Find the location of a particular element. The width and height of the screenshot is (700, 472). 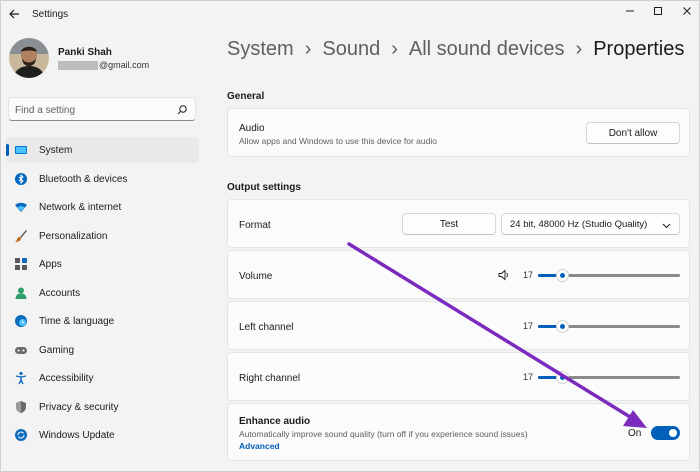

left-channel-slider is located at coordinates (609, 326).